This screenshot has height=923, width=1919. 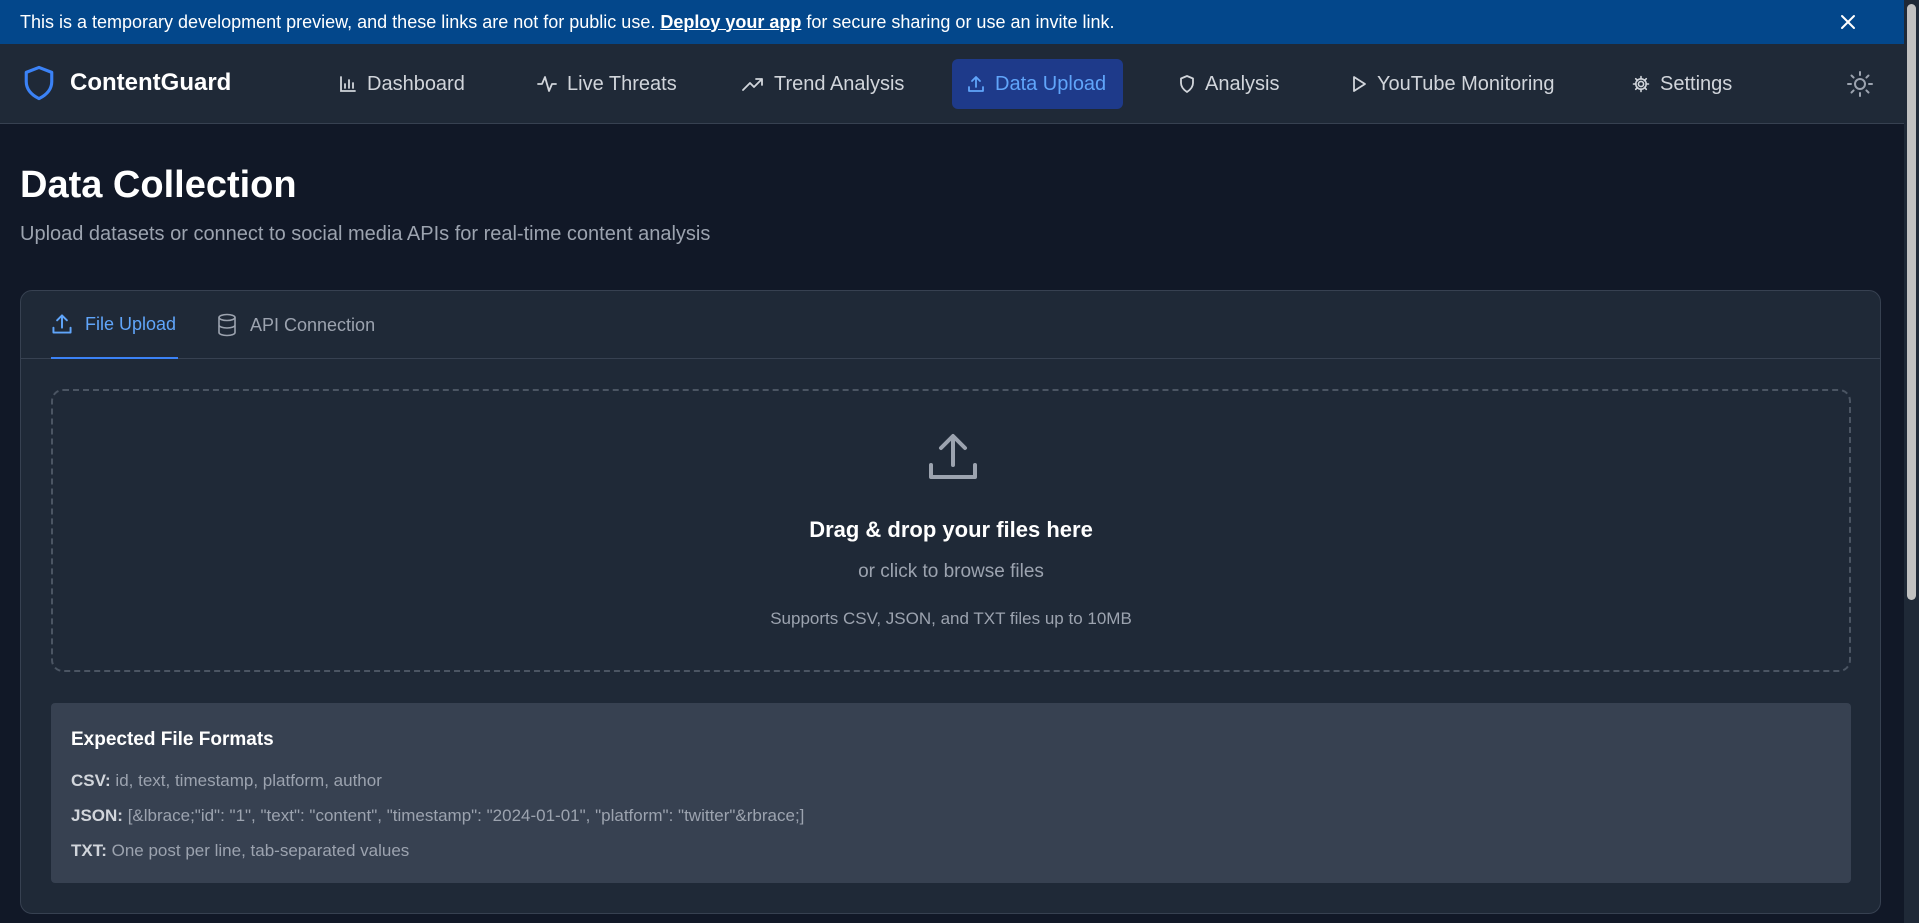 I want to click on gear-icon, so click(x=1641, y=84).